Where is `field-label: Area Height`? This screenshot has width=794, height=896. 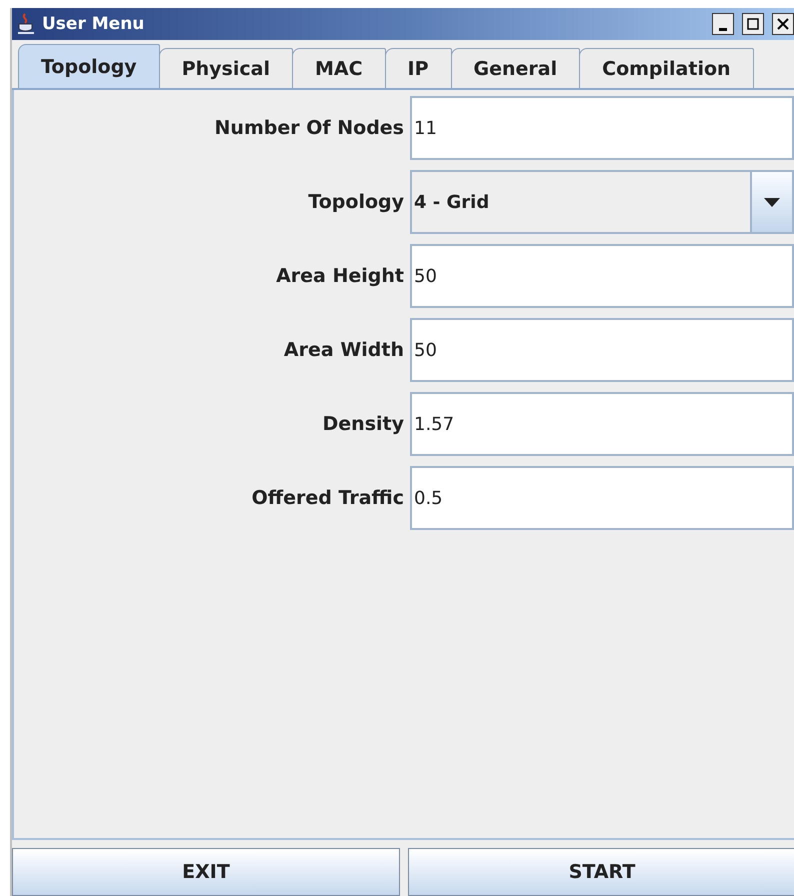 field-label: Area Height is located at coordinates (340, 276).